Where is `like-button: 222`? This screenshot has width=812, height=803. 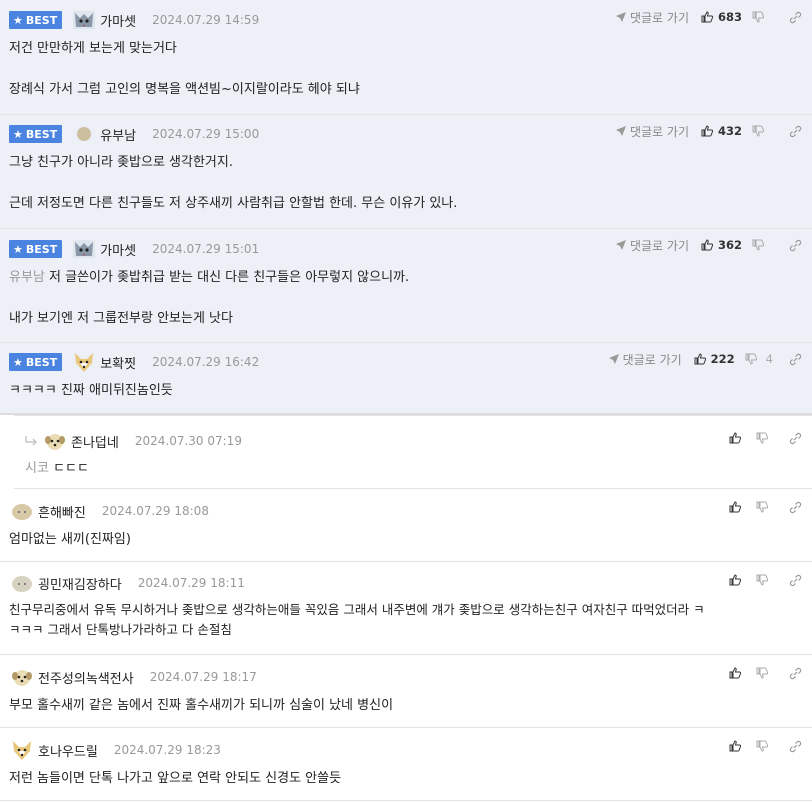 like-button: 222 is located at coordinates (714, 359).